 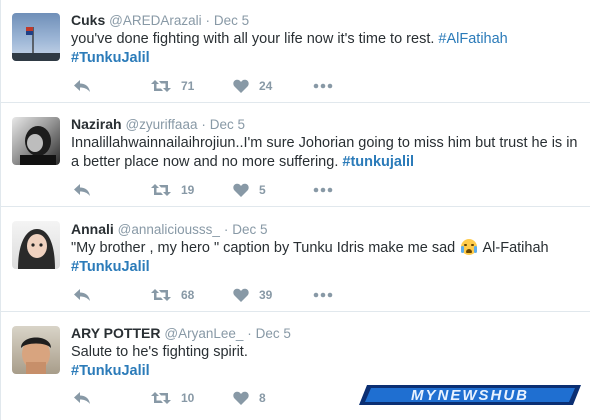 What do you see at coordinates (115, 333) in the screenshot?
I see `author-name: ARY POTTER` at bounding box center [115, 333].